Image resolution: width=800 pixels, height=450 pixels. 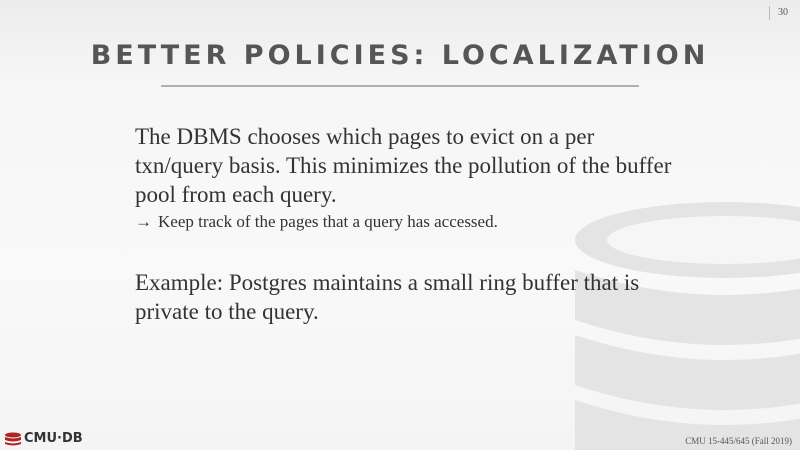 What do you see at coordinates (53, 438) in the screenshot?
I see `logo-text: CMU·DB` at bounding box center [53, 438].